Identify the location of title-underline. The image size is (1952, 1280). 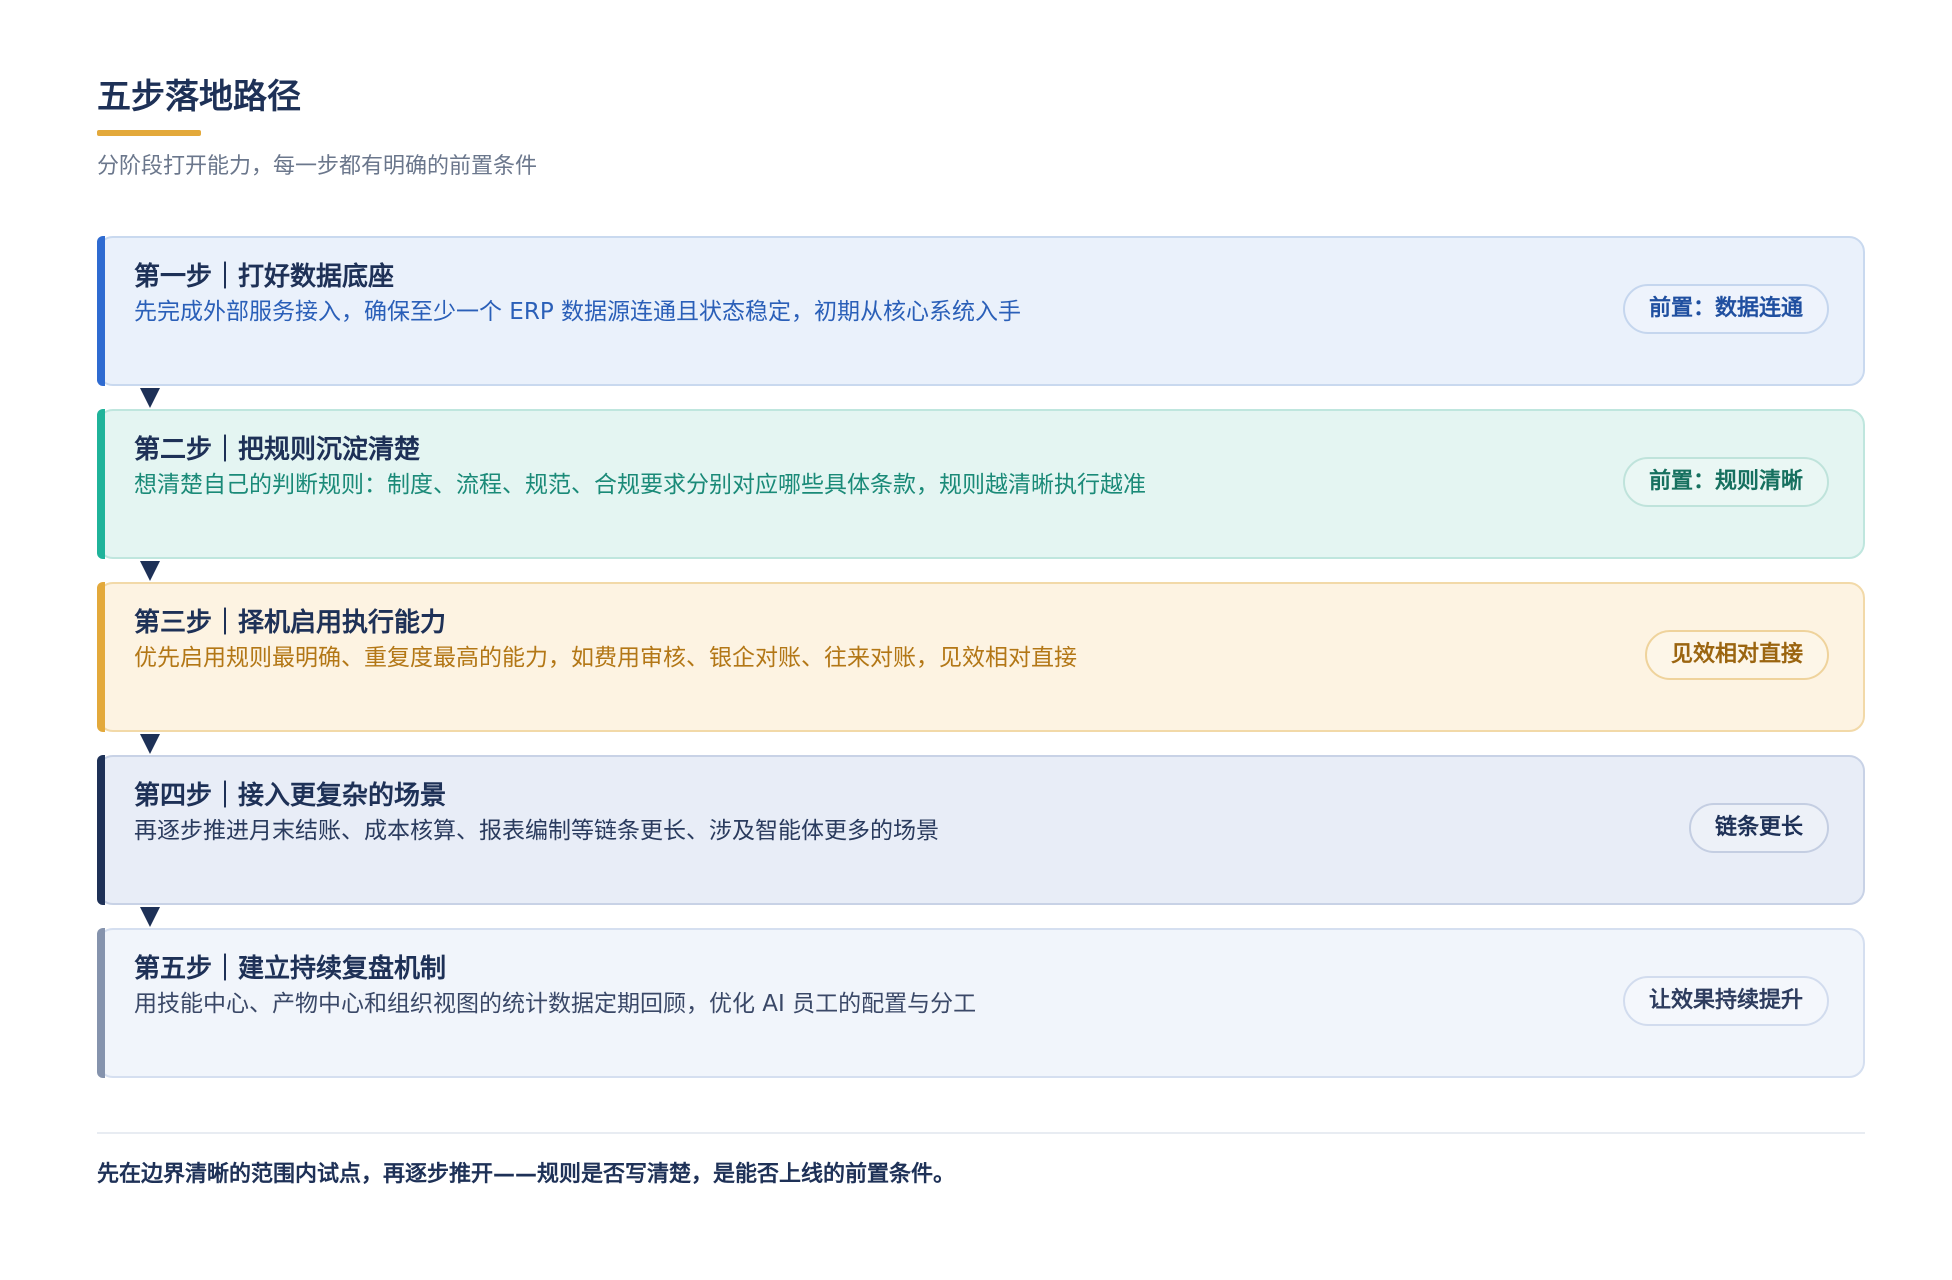
(149, 133).